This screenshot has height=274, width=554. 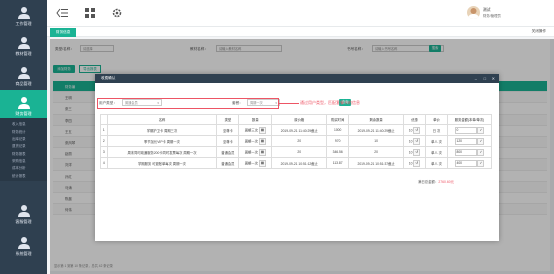 What do you see at coordinates (338, 130) in the screenshot?
I see `original-price: 1000` at bounding box center [338, 130].